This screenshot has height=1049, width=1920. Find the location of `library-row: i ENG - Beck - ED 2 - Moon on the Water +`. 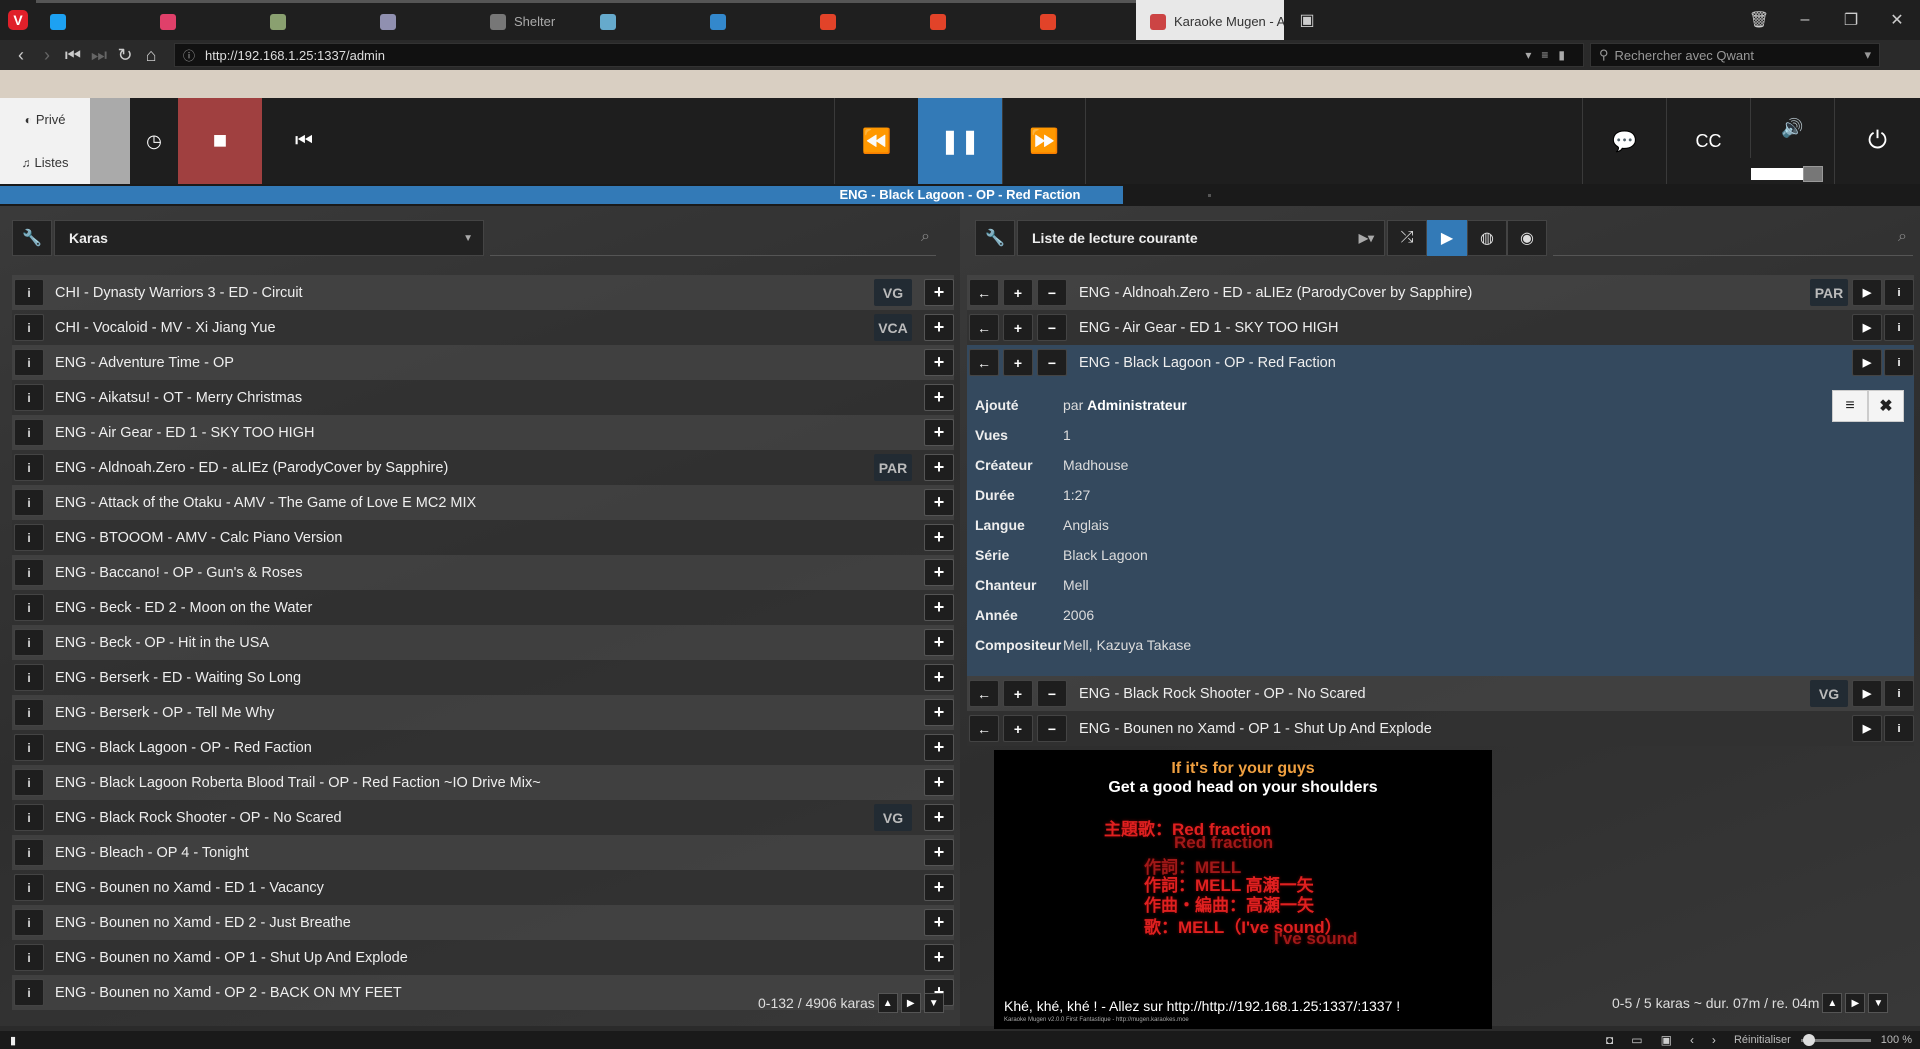

library-row: i ENG - Beck - ED 2 - Moon on the Water + is located at coordinates (483, 607).